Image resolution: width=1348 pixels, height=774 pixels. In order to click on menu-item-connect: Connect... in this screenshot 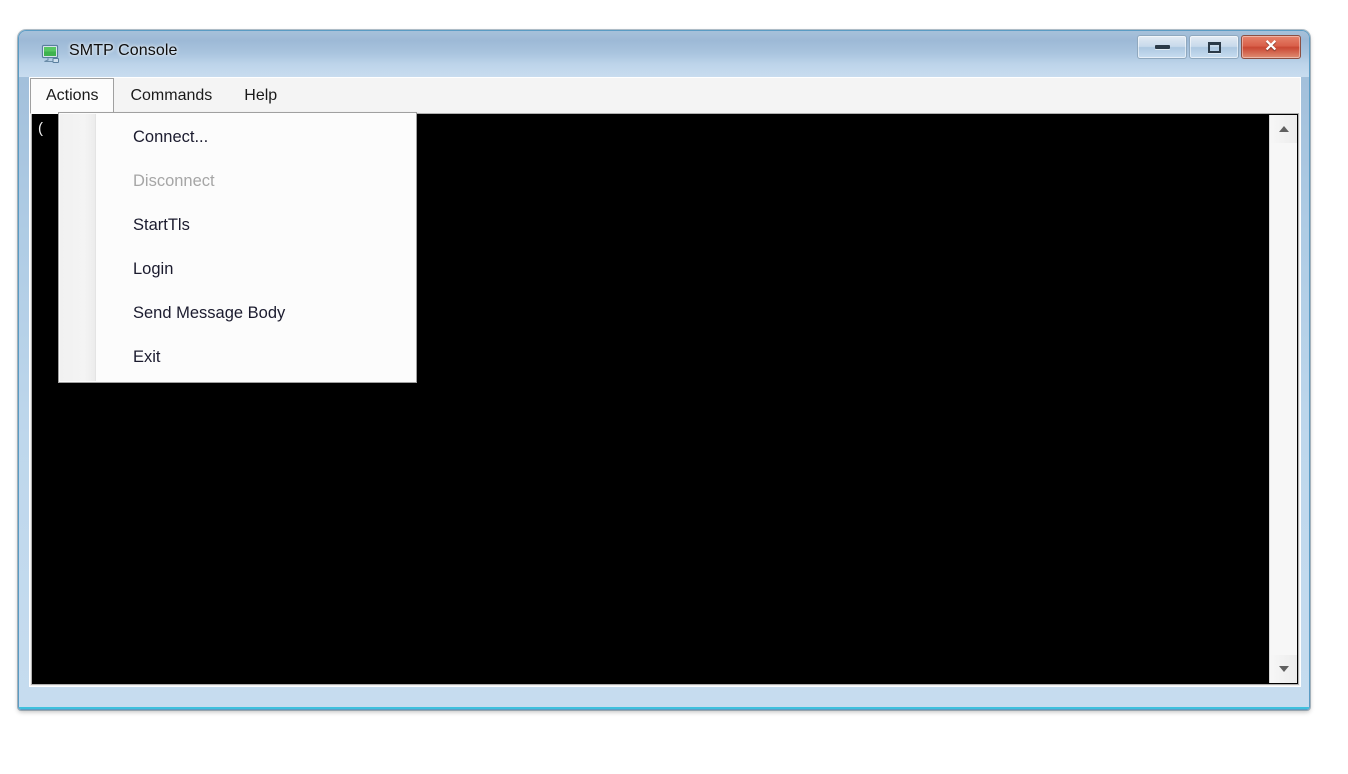, I will do `click(237, 137)`.